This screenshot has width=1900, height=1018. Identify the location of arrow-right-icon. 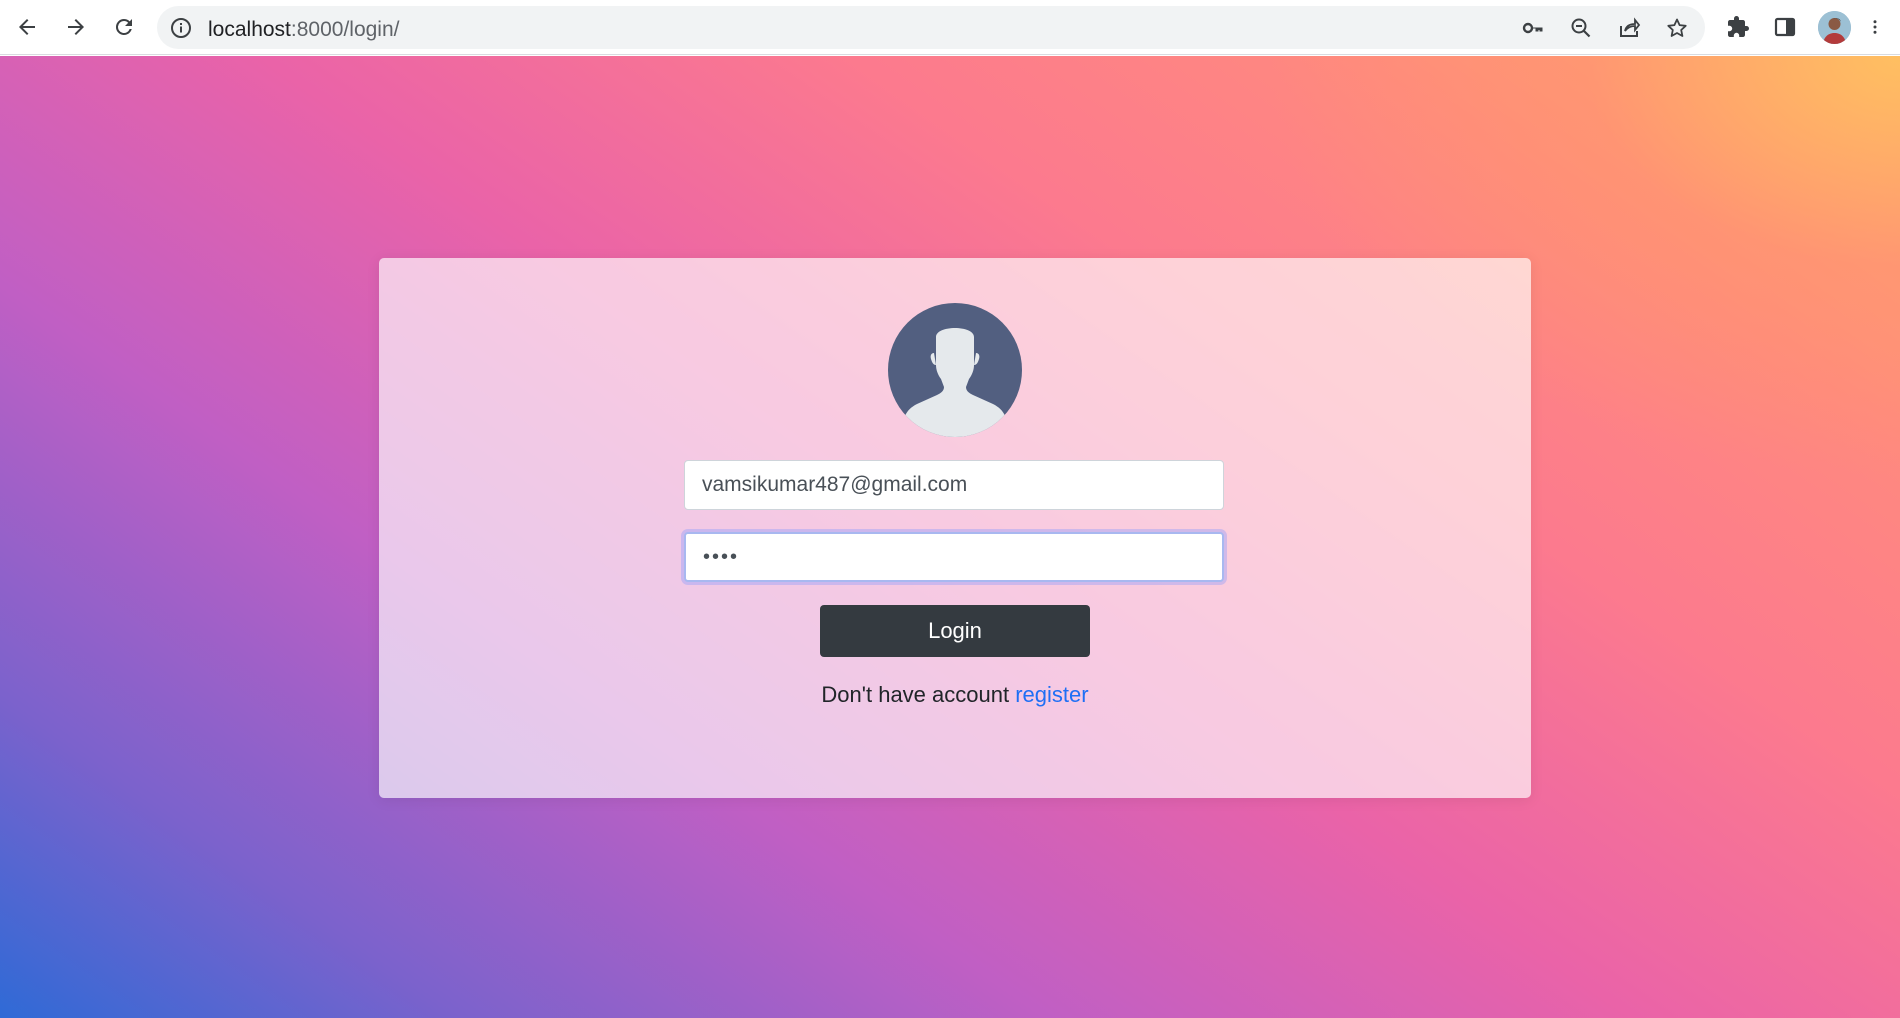
(76, 27).